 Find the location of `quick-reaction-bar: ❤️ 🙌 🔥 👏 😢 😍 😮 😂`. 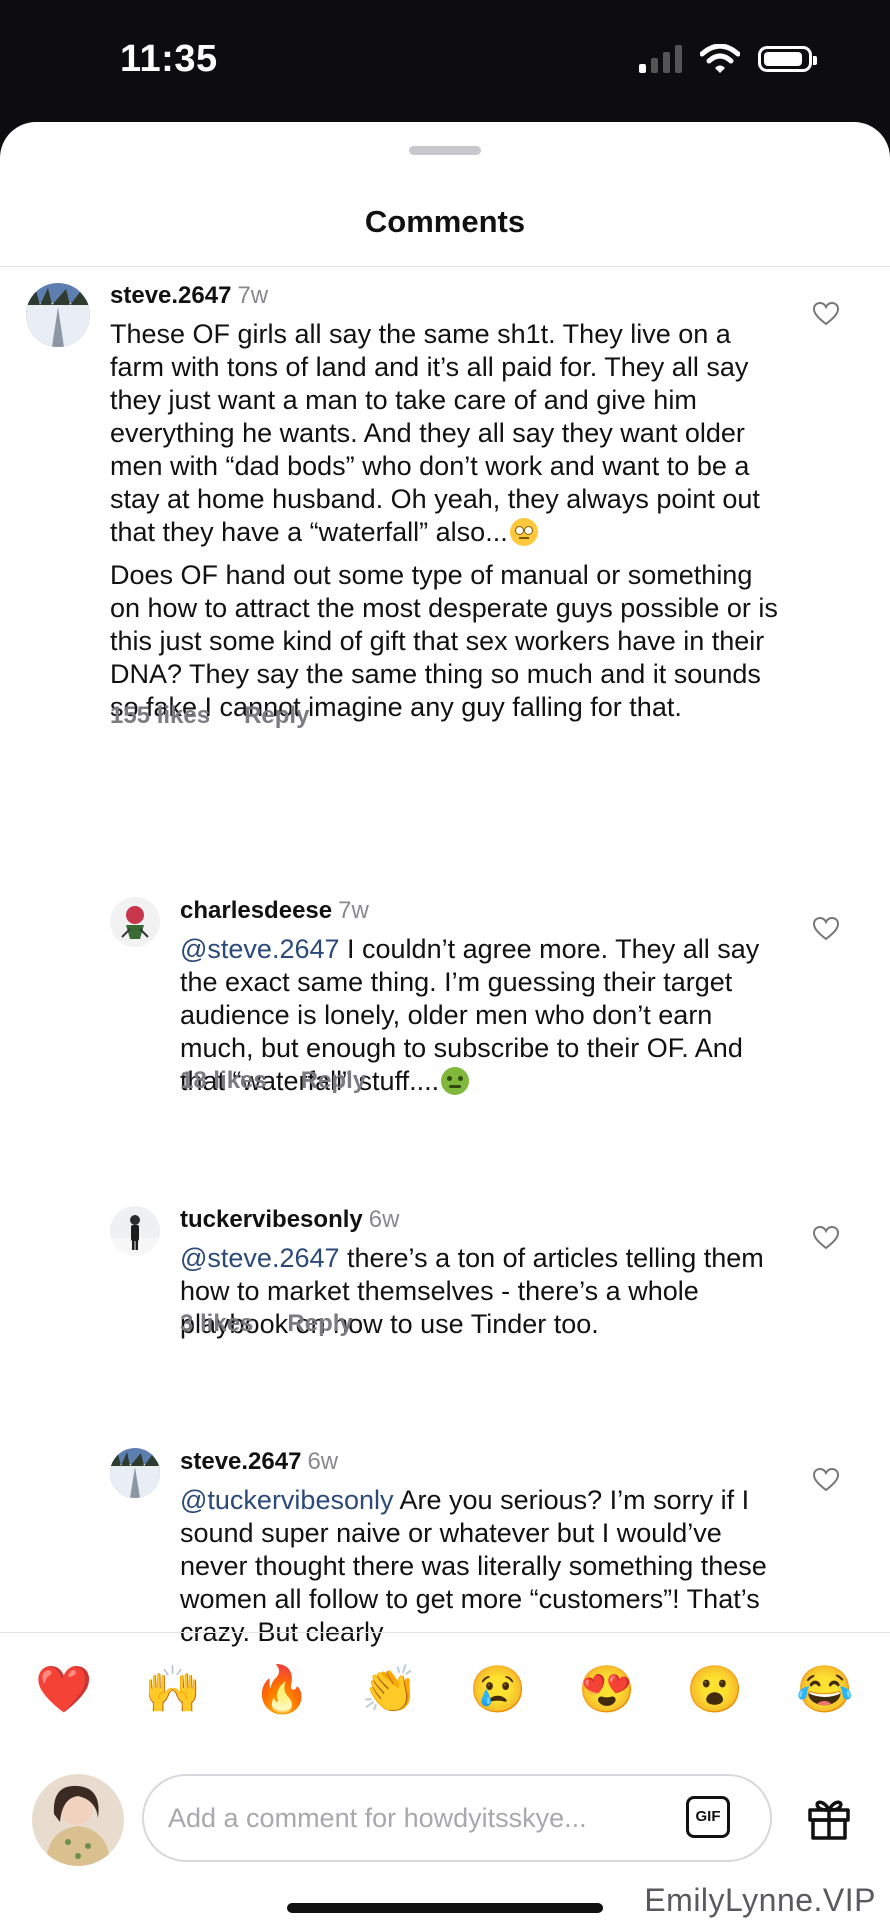

quick-reaction-bar: ❤️ 🙌 🔥 👏 😢 😍 😮 😂 is located at coordinates (445, 1688).